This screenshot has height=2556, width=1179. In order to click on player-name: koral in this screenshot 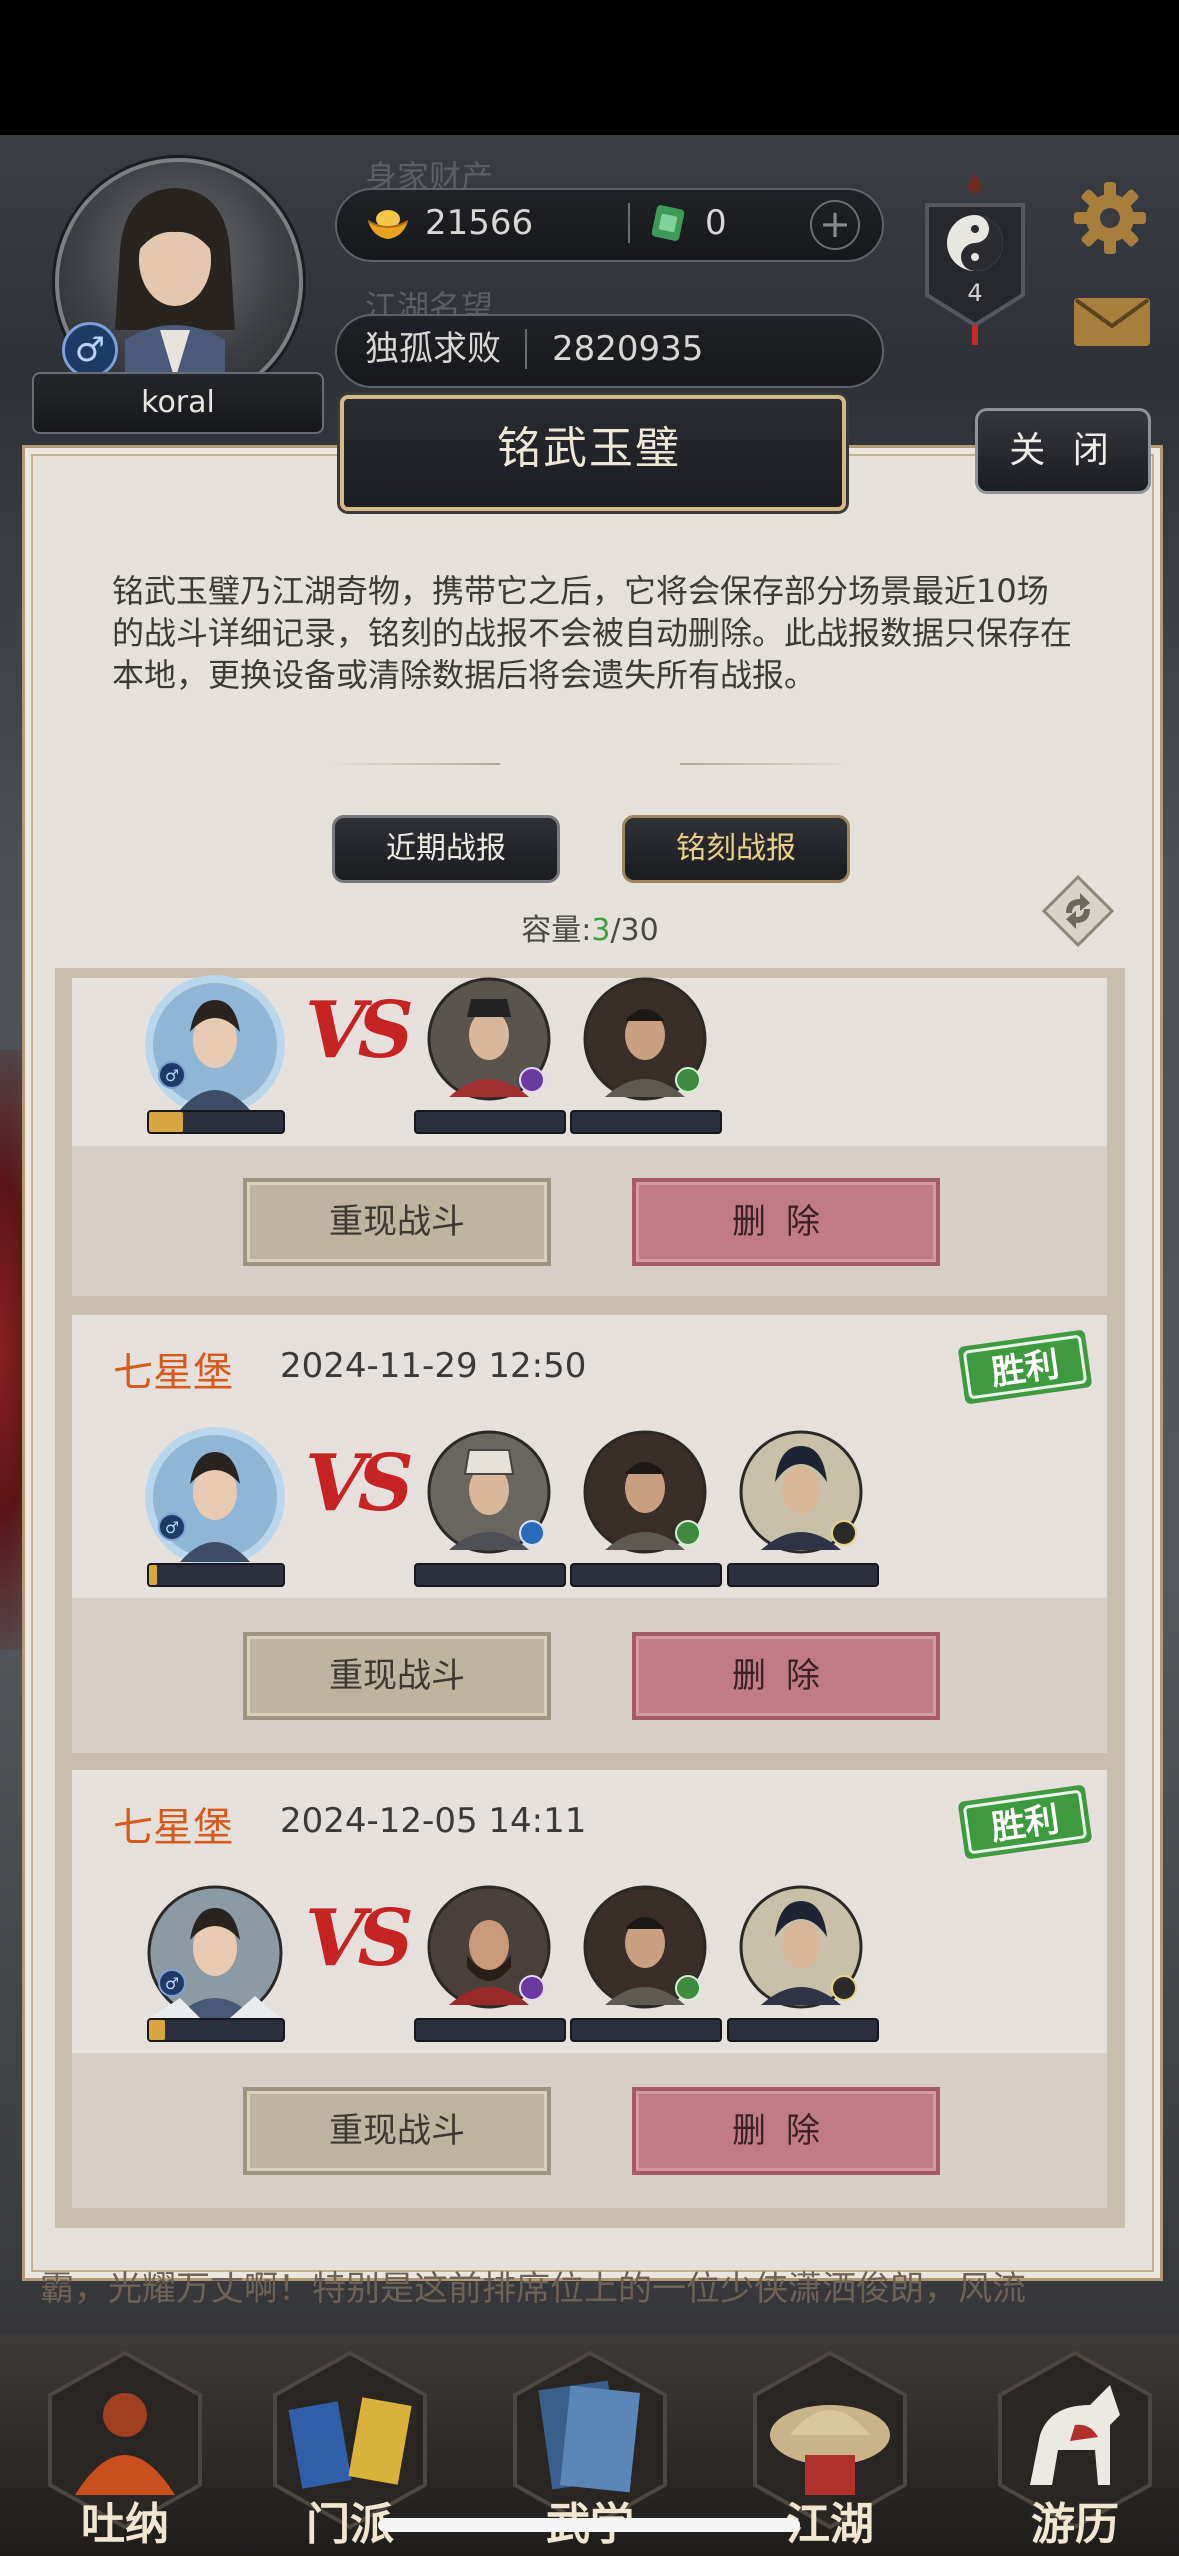, I will do `click(178, 403)`.